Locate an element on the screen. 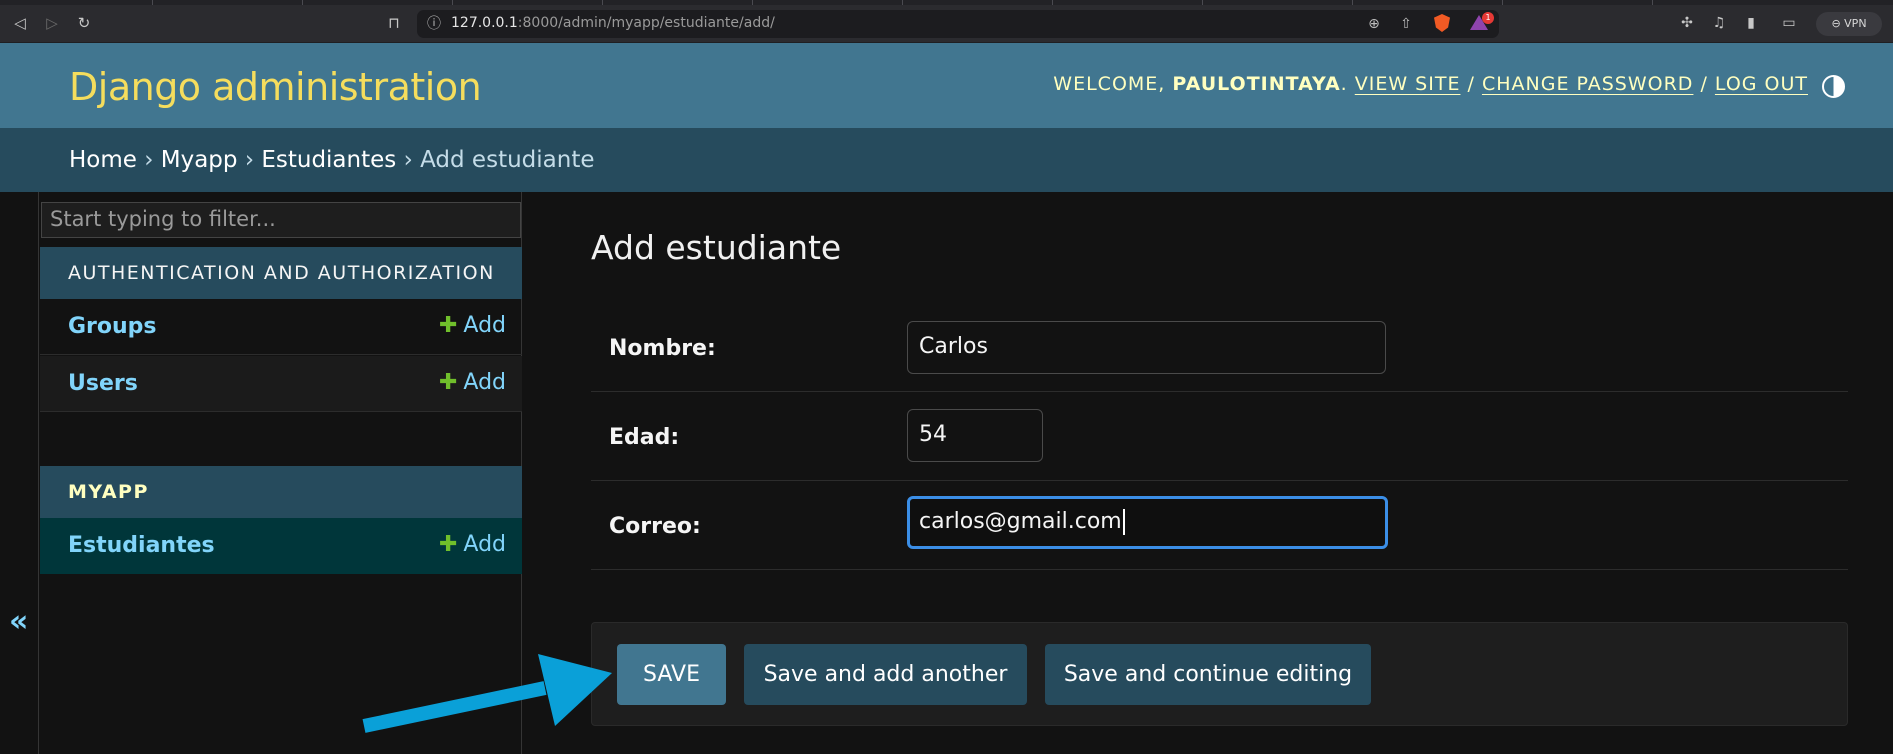 This screenshot has height=754, width=1893. sidebar-item-estudiantes: Estudiantes ✚ Add is located at coordinates (281, 546).